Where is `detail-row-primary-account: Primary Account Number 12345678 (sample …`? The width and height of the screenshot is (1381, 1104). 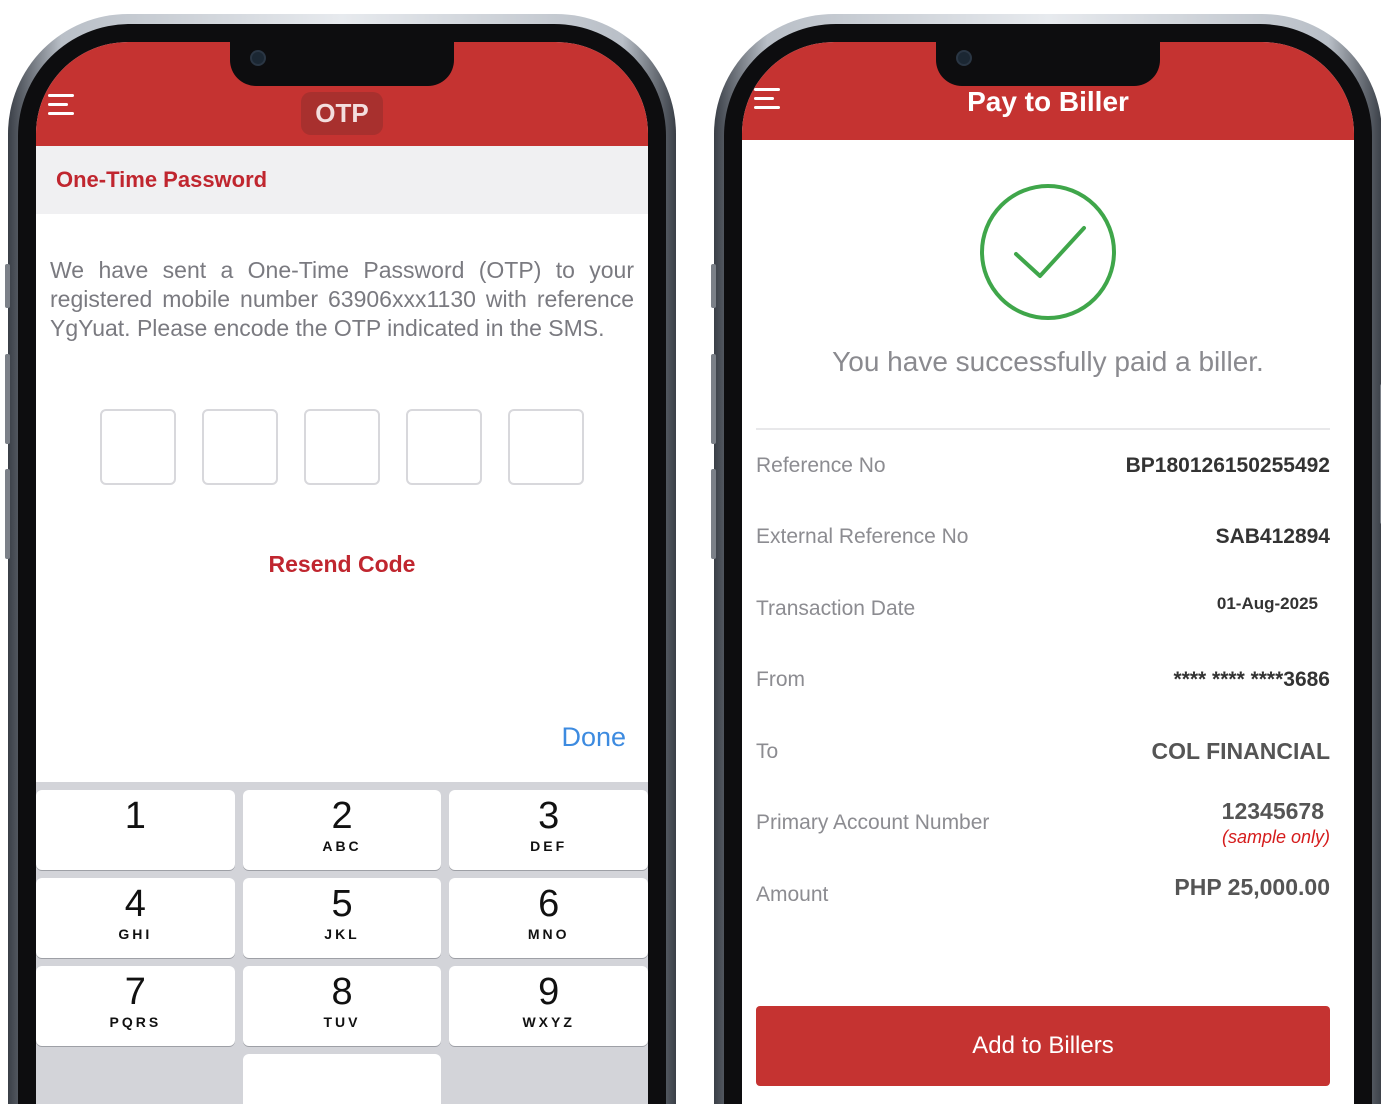
detail-row-primary-account: Primary Account Number 12345678 (sample … is located at coordinates (1048, 824).